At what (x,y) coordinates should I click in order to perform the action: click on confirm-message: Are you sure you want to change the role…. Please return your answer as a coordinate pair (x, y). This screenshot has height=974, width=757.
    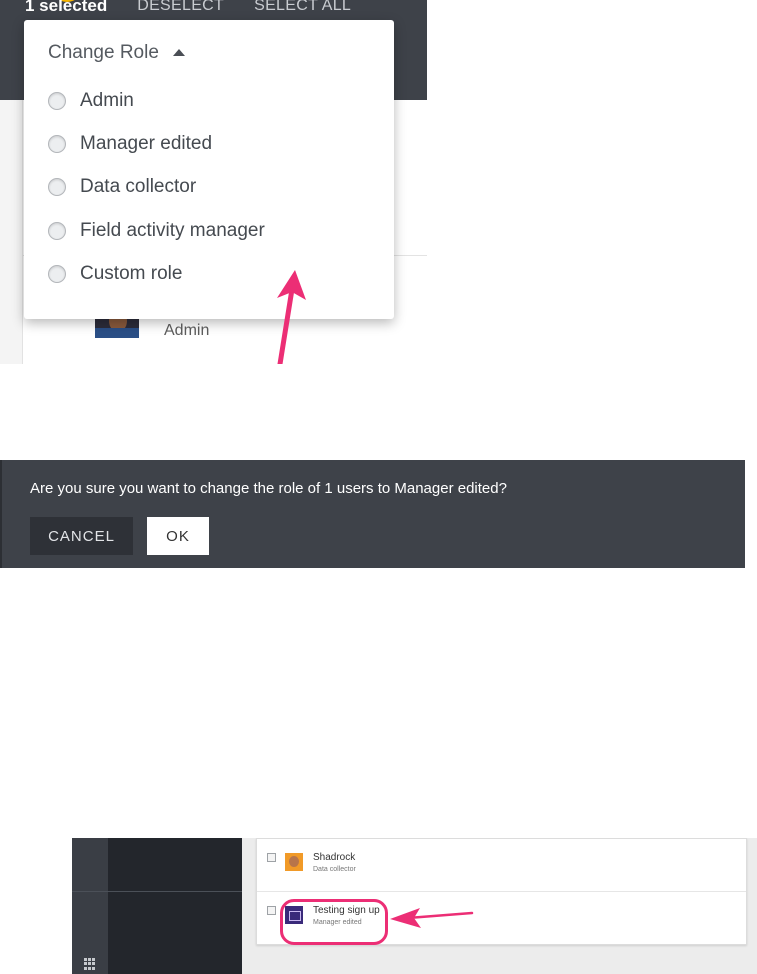
    Looking at the image, I should click on (268, 488).